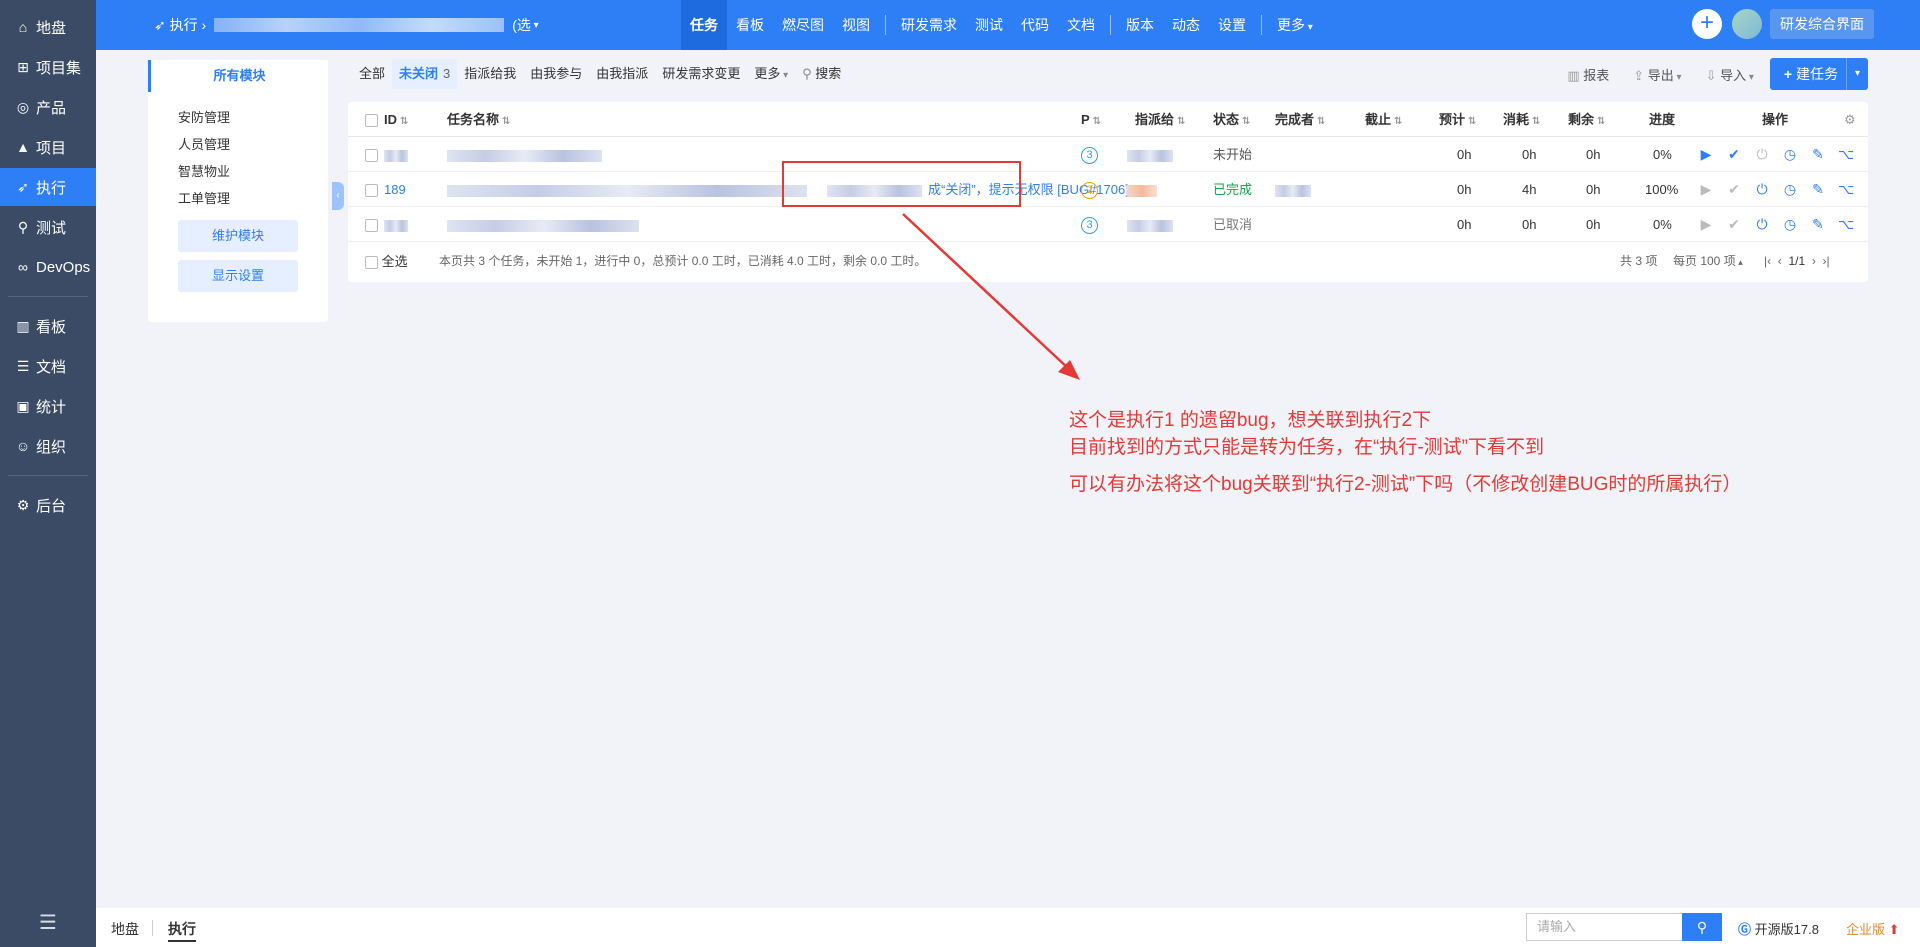 The height and width of the screenshot is (947, 1920). What do you see at coordinates (1604, 927) in the screenshot?
I see `bottom-search-input: 请输入` at bounding box center [1604, 927].